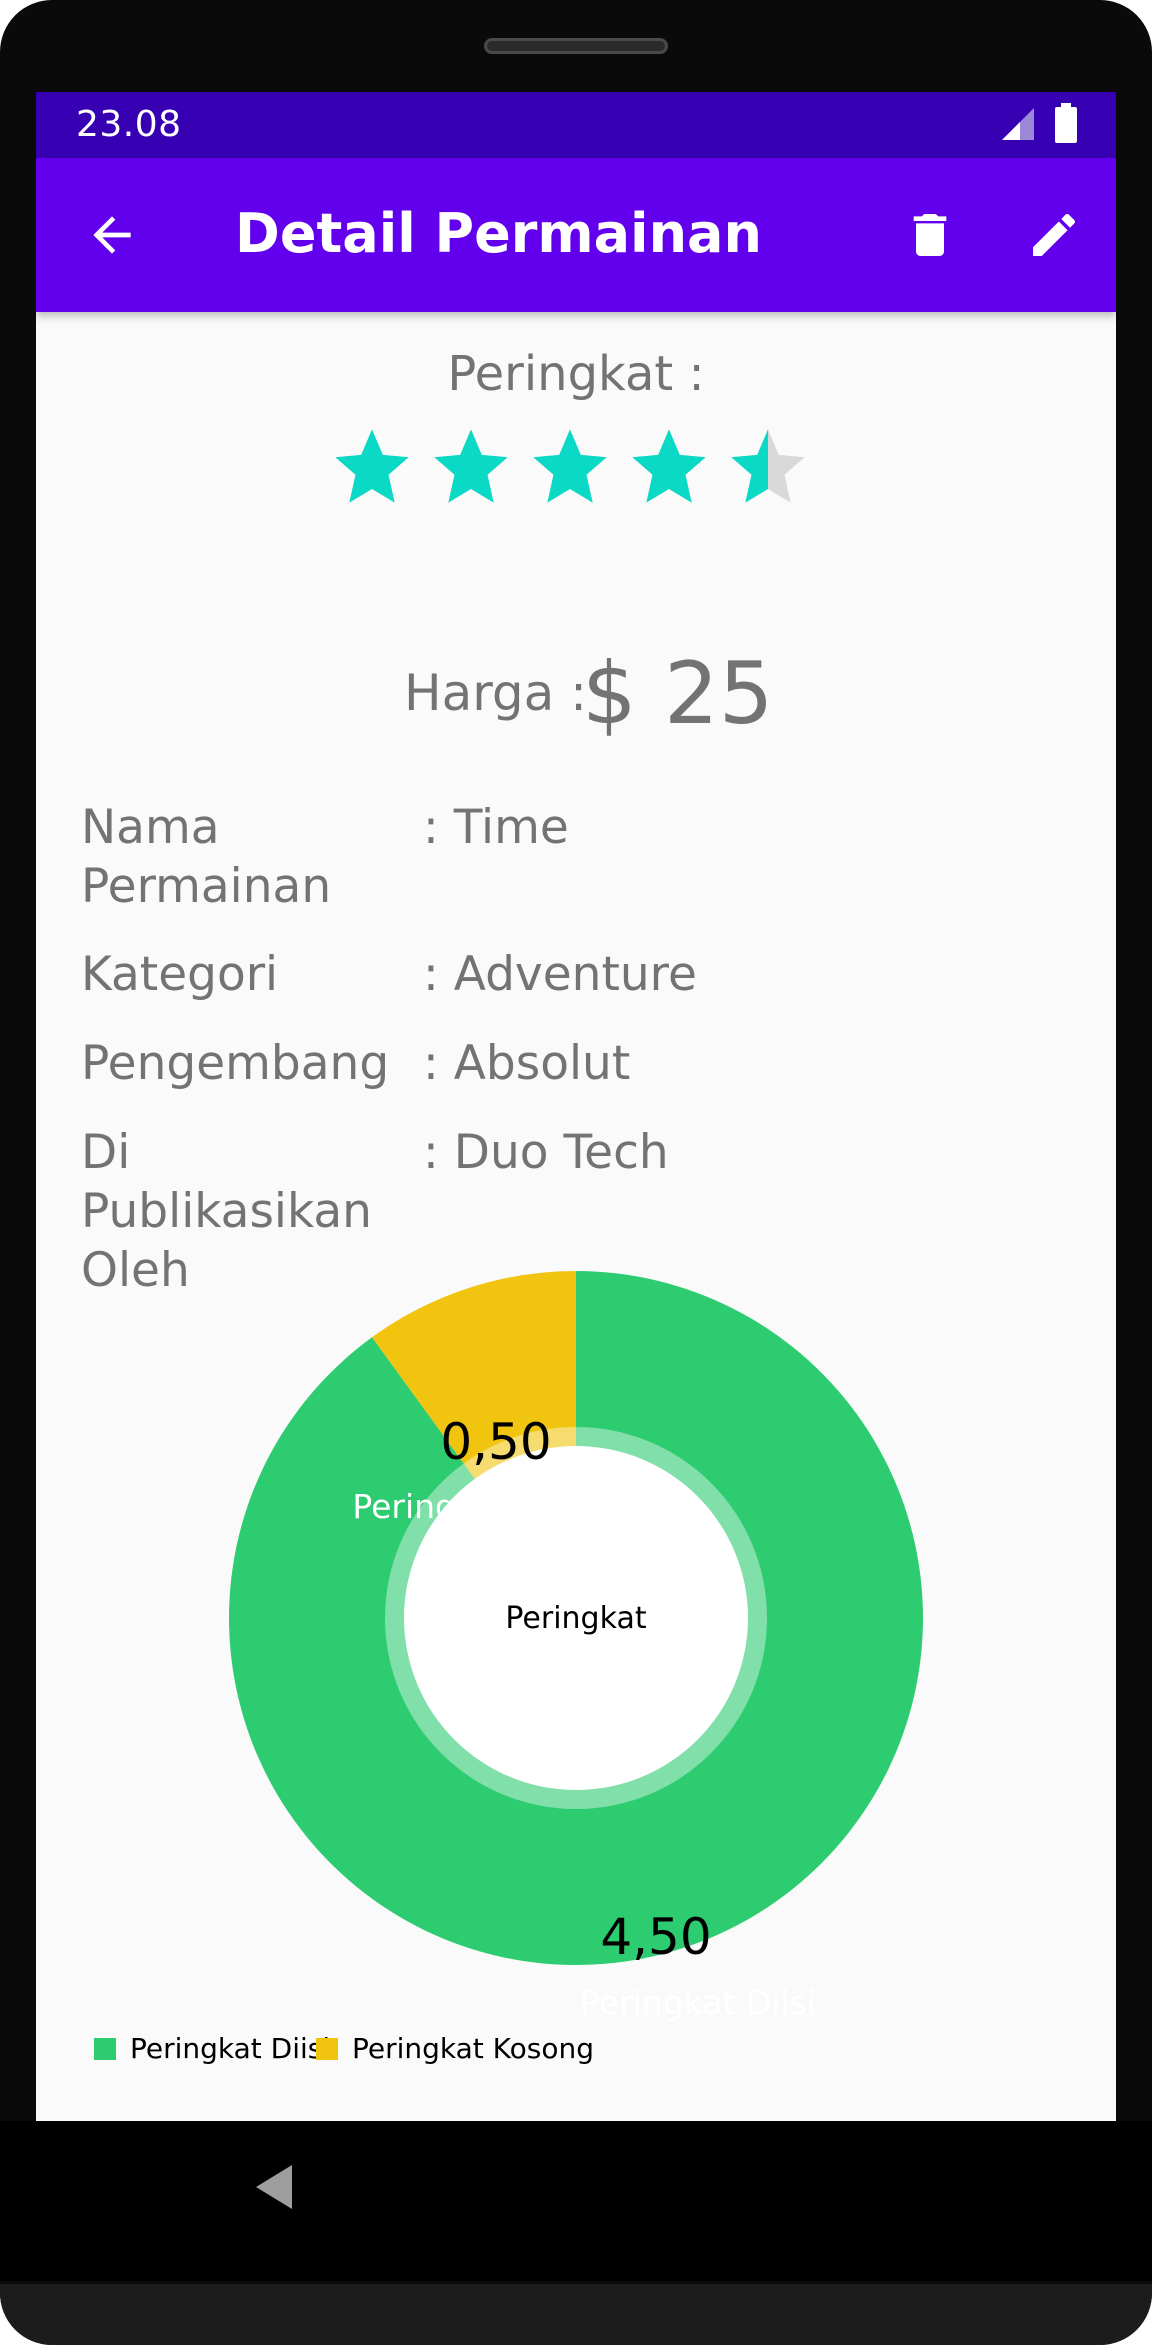 This screenshot has height=2345, width=1152. Describe the element at coordinates (276, 2187) in the screenshot. I see `nav-back-icon` at that location.